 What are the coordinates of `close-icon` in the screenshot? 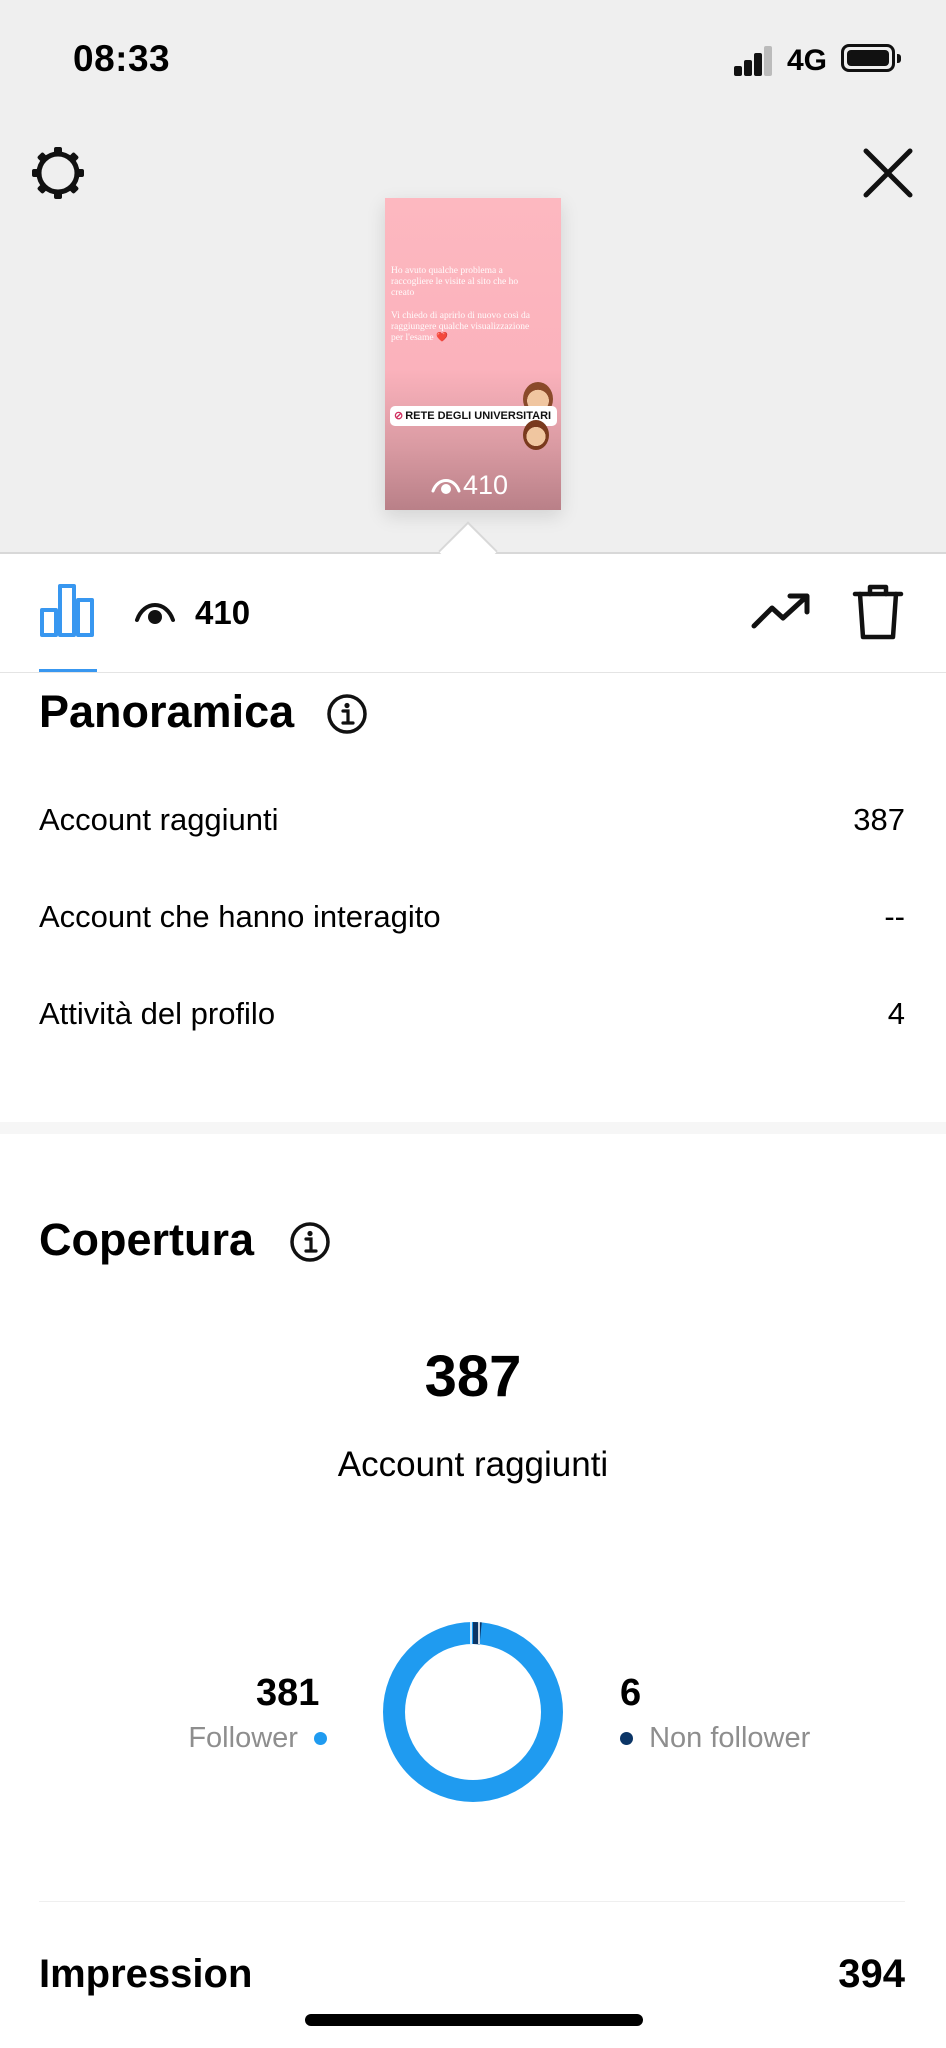 It's located at (888, 173).